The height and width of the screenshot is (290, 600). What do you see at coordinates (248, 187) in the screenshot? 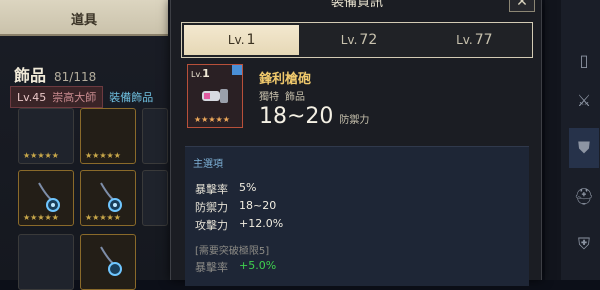
I see `stat-value: 5%` at bounding box center [248, 187].